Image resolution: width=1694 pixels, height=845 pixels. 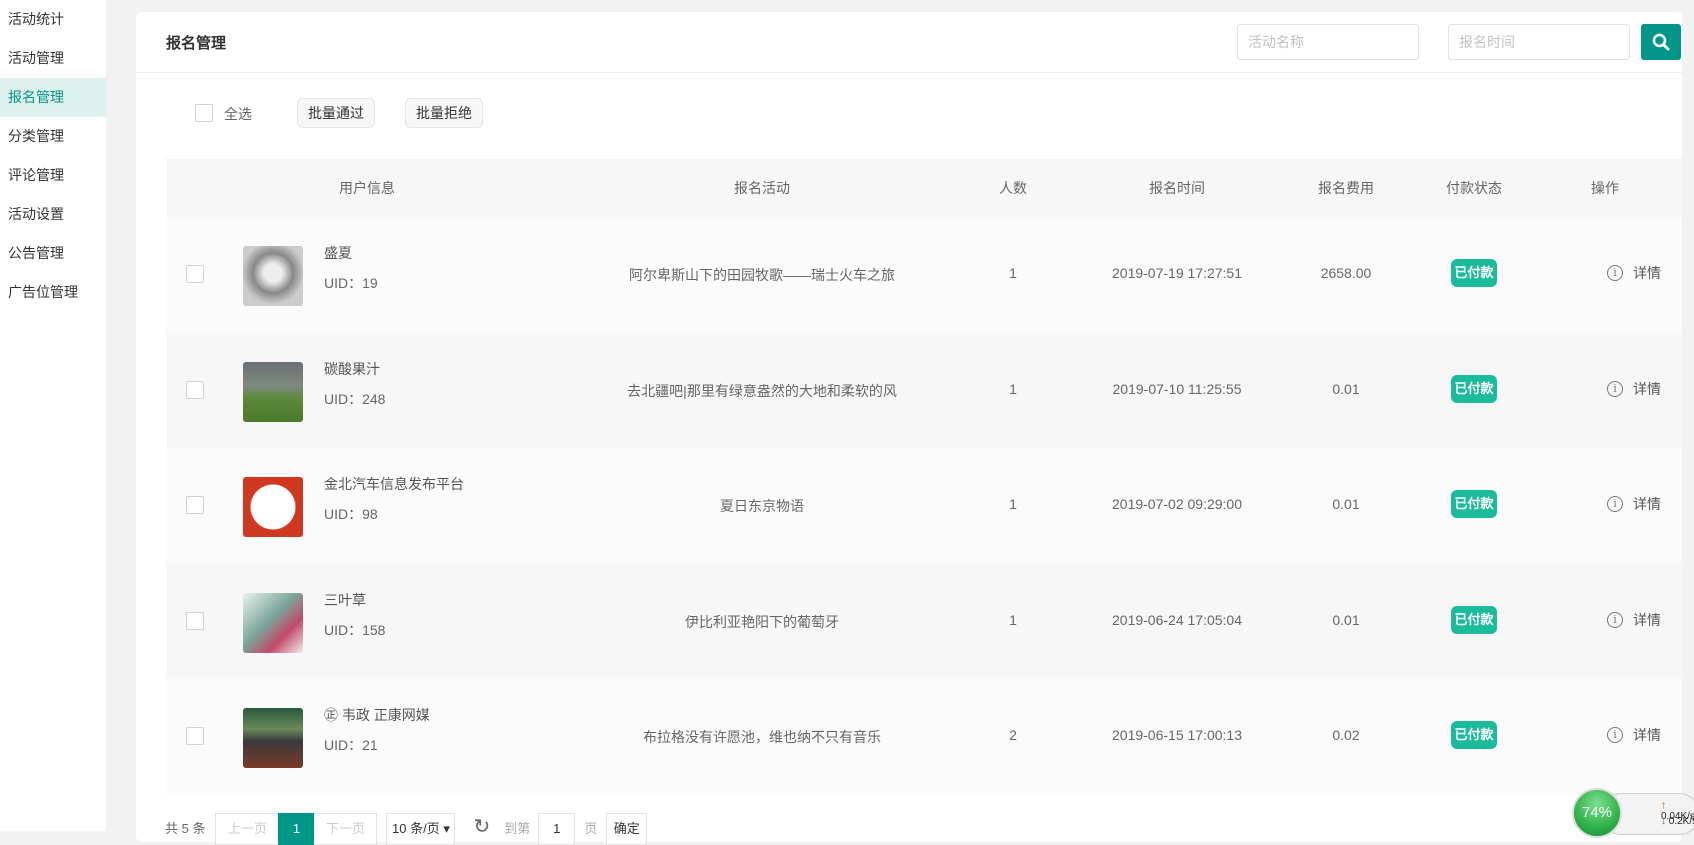 I want to click on goto-prefix: 到第, so click(x=517, y=828).